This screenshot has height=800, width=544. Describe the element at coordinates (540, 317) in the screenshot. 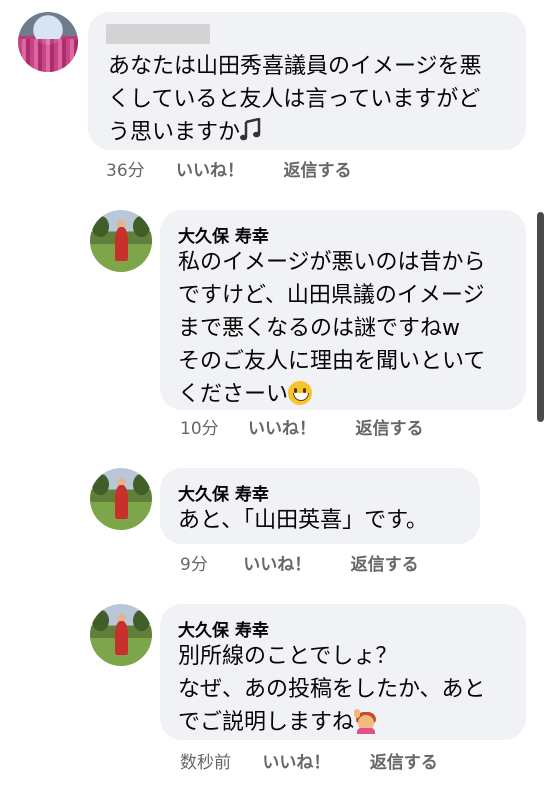

I see `scrollbar` at that location.